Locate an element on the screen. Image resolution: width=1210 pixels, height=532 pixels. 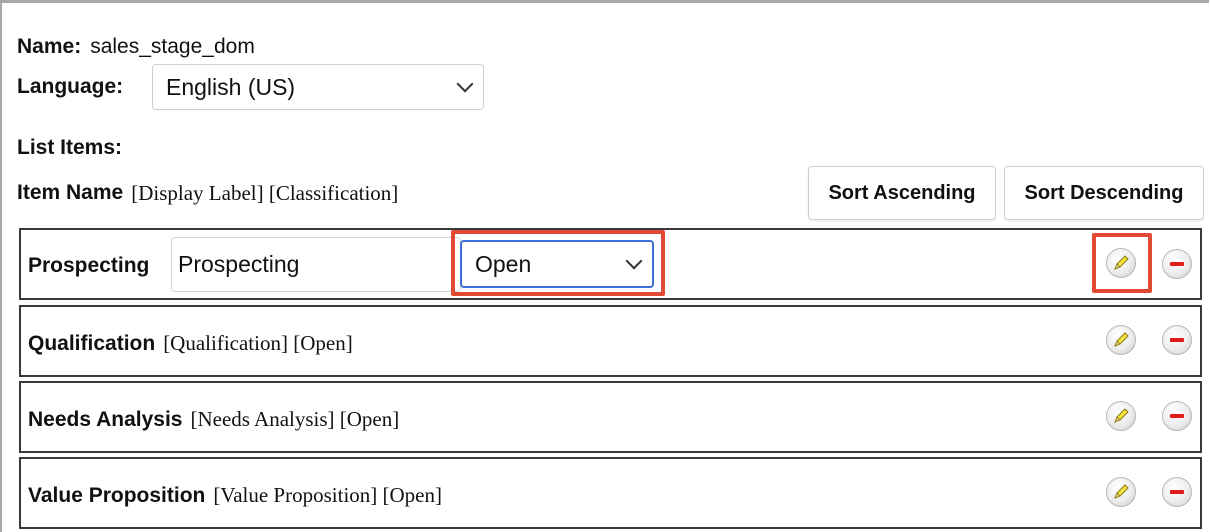
name-label: Name: is located at coordinates (49, 46).